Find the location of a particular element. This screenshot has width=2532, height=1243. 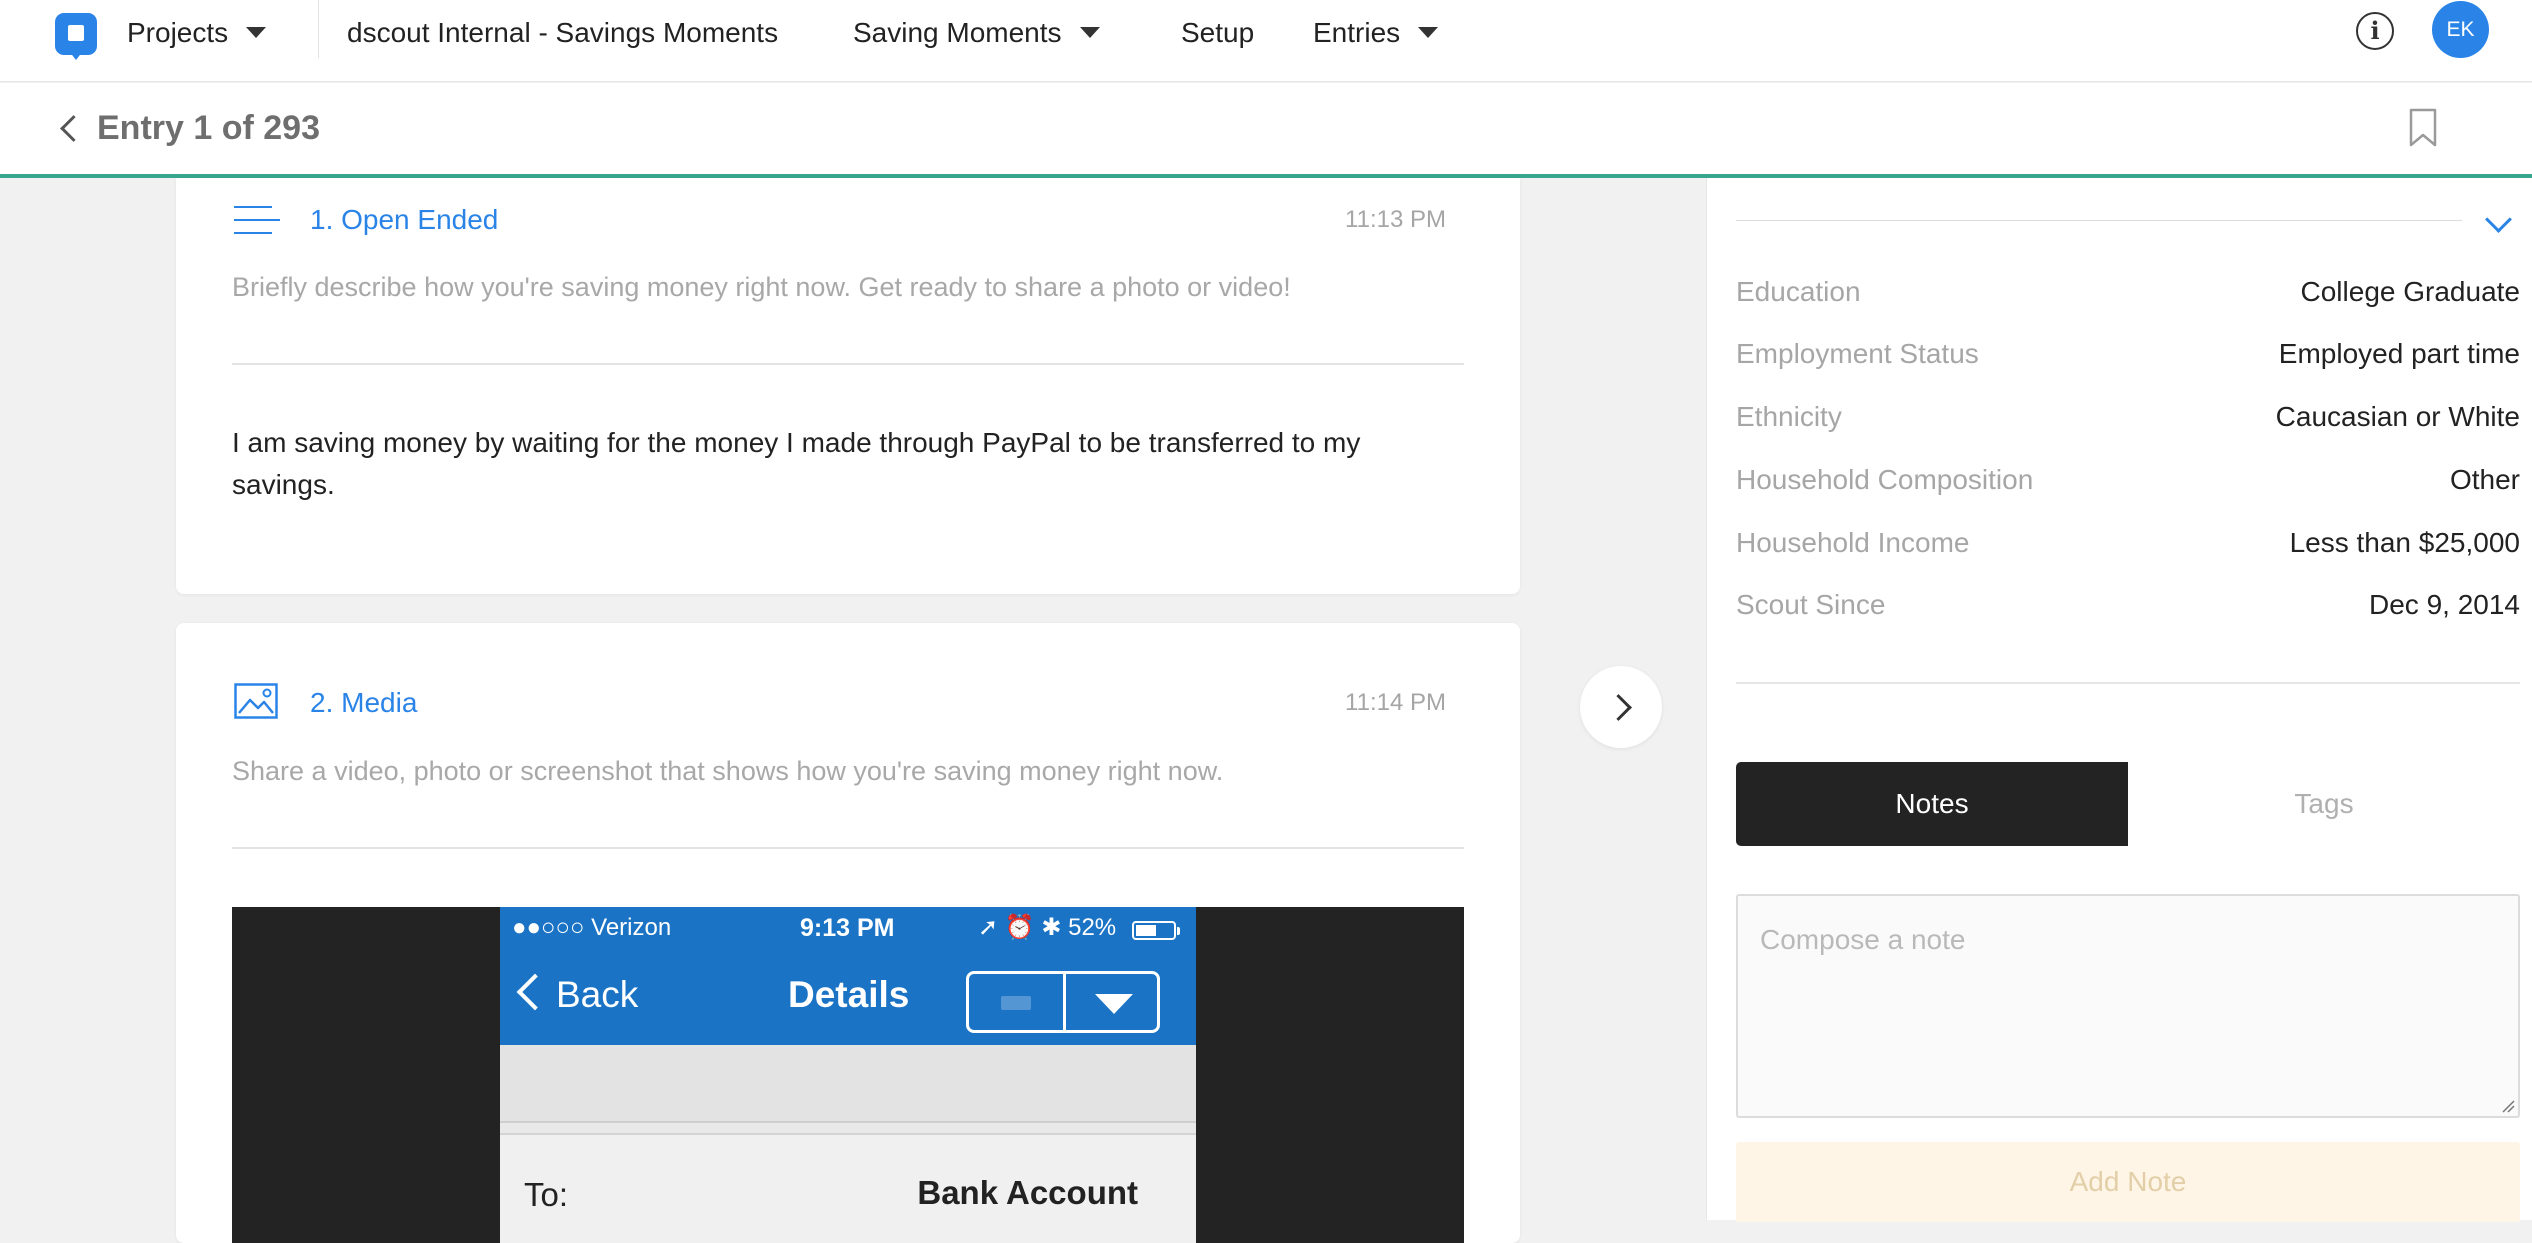

dscout-logo-icon is located at coordinates (76, 36).